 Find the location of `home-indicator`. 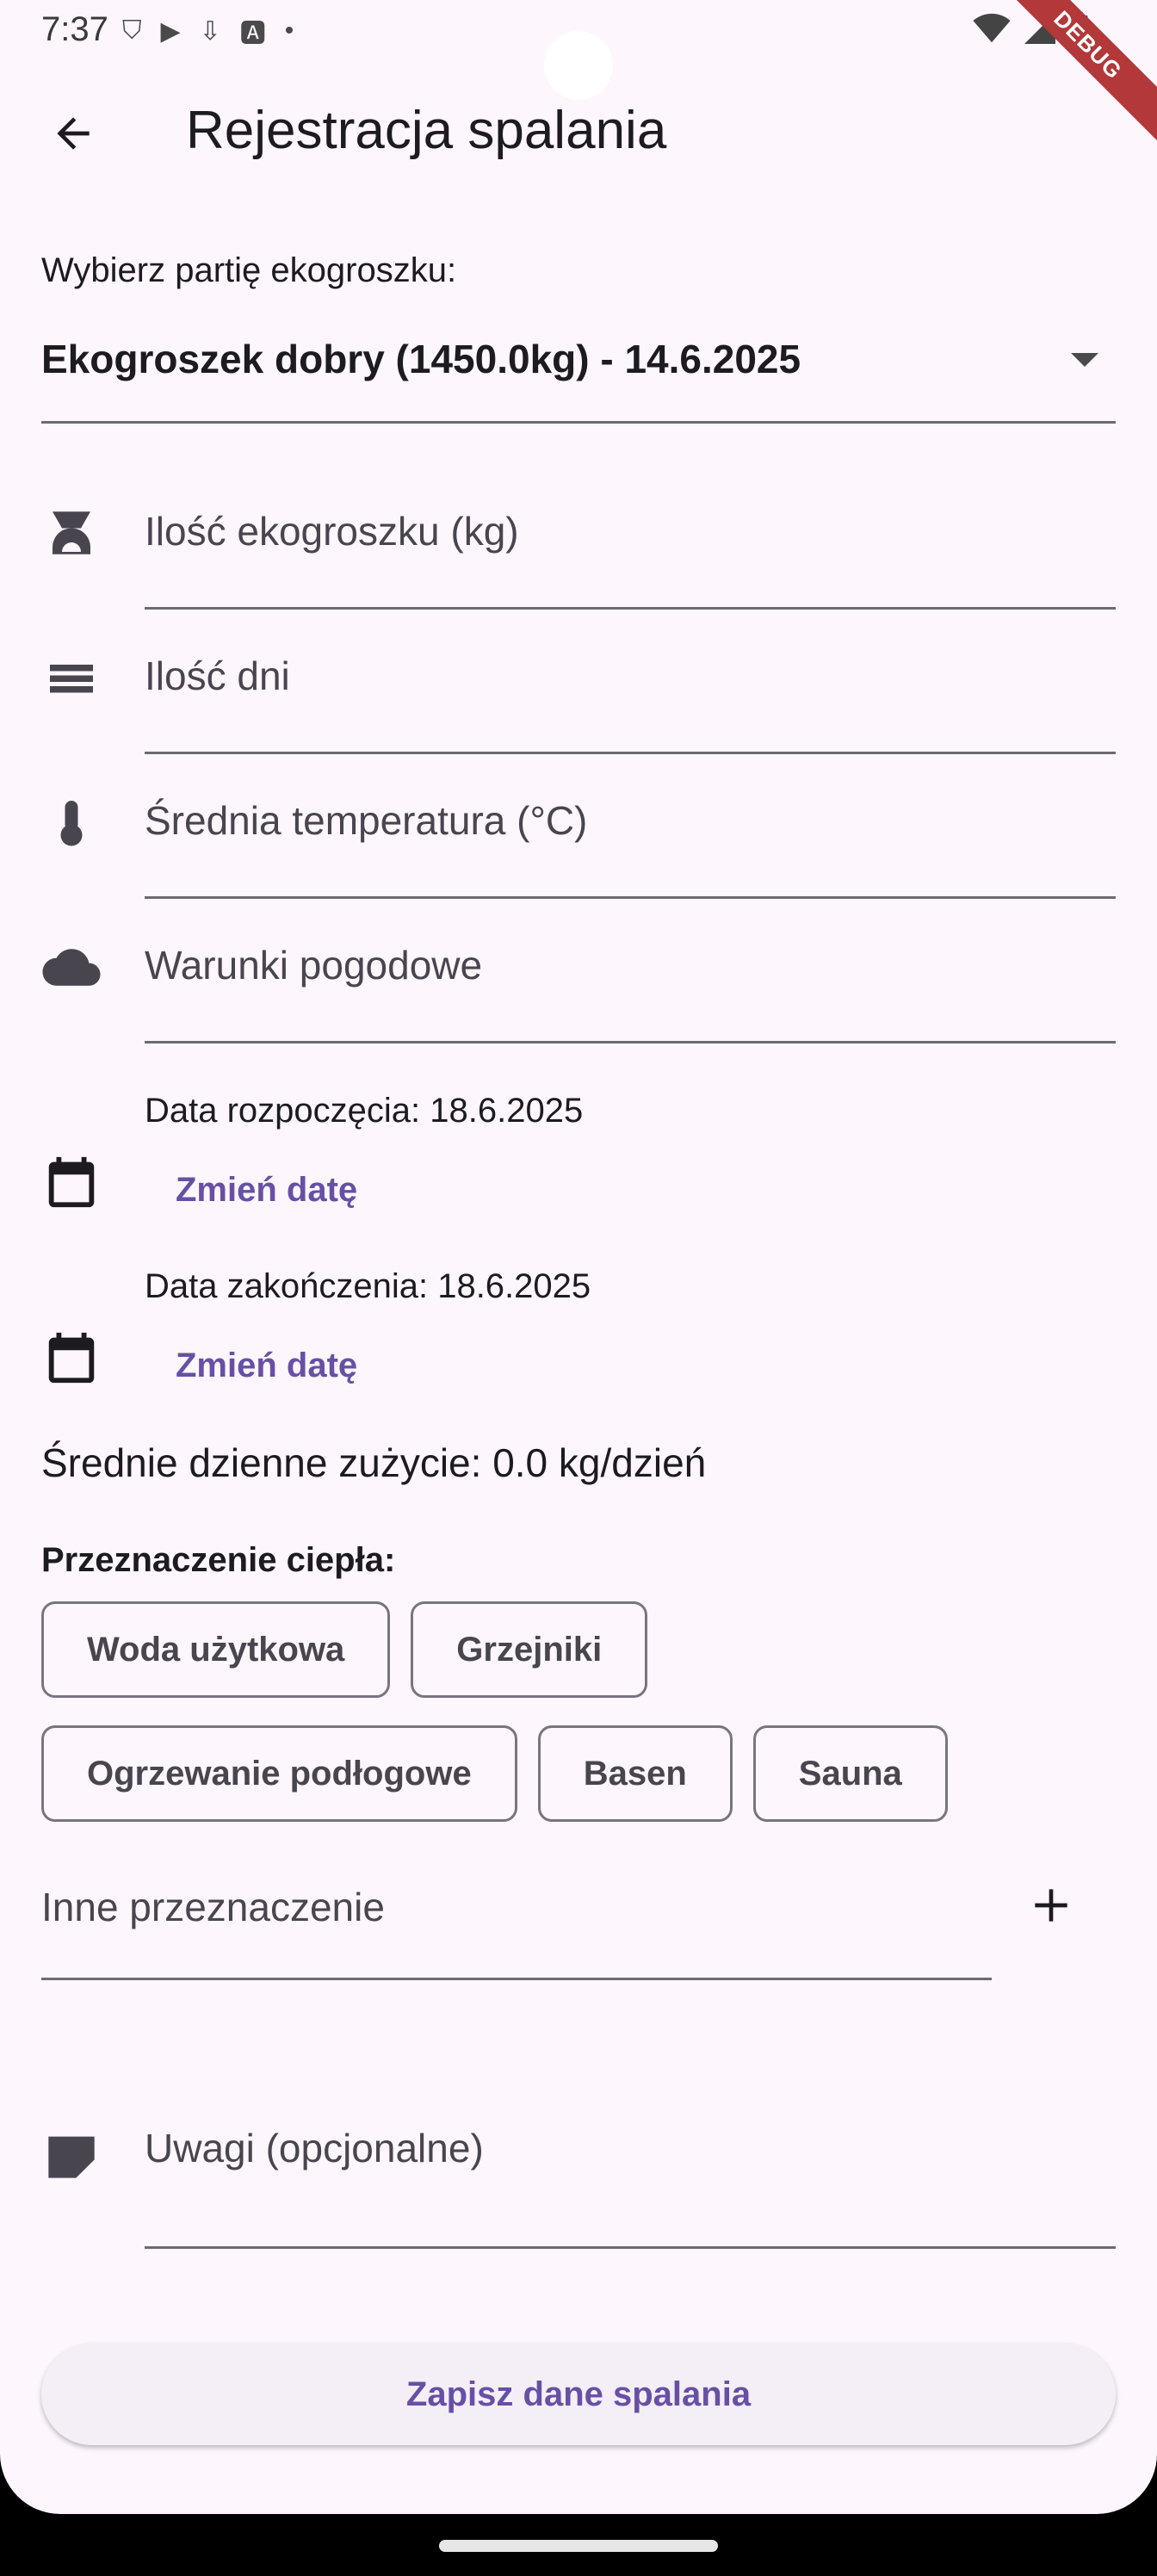

home-indicator is located at coordinates (579, 2546).